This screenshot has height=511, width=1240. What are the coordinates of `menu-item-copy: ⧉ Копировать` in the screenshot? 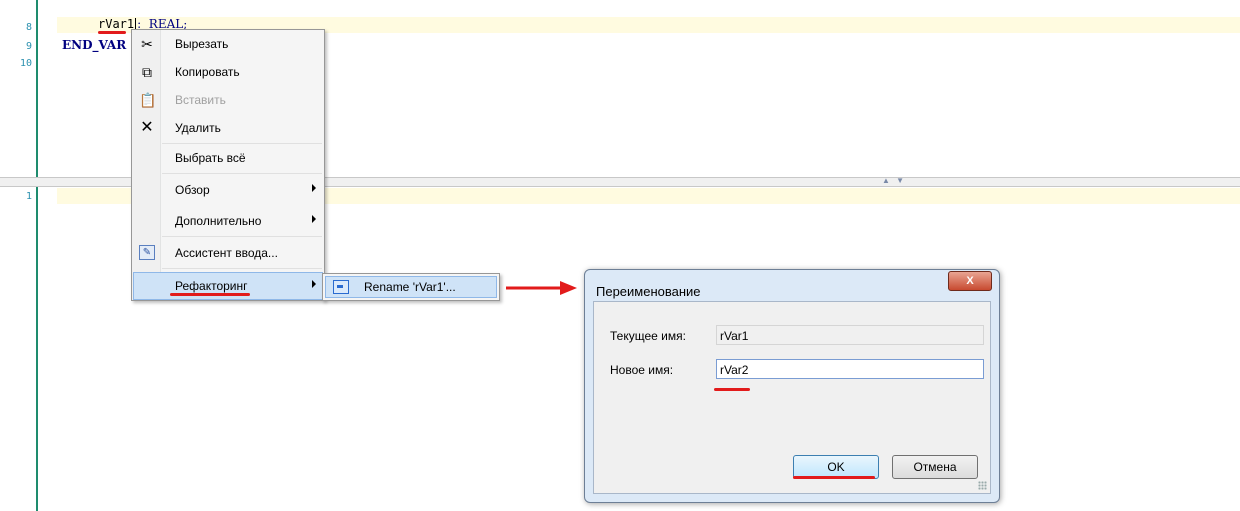 It's located at (228, 72).